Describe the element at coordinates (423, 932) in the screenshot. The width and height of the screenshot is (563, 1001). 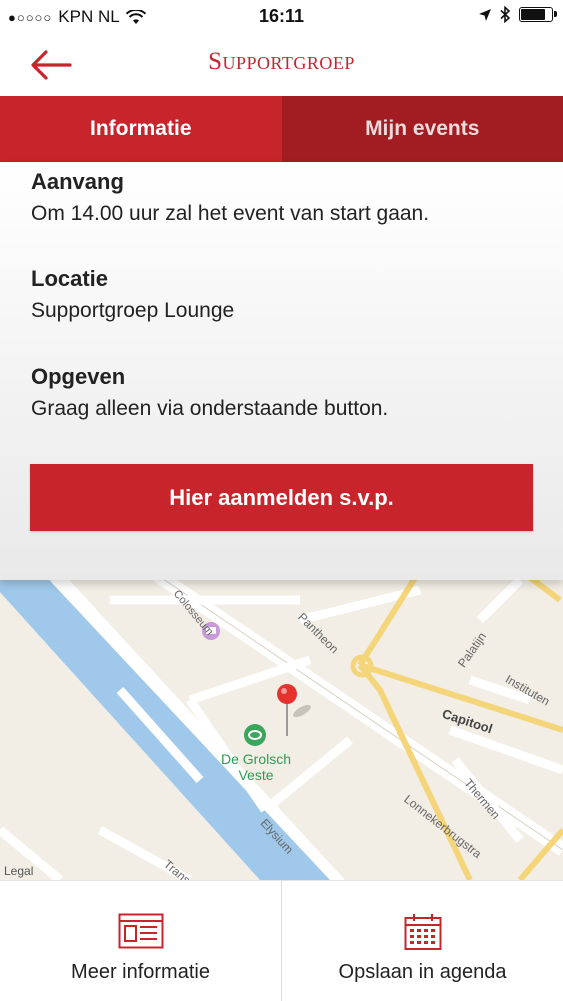
I see `calendar-icon` at that location.